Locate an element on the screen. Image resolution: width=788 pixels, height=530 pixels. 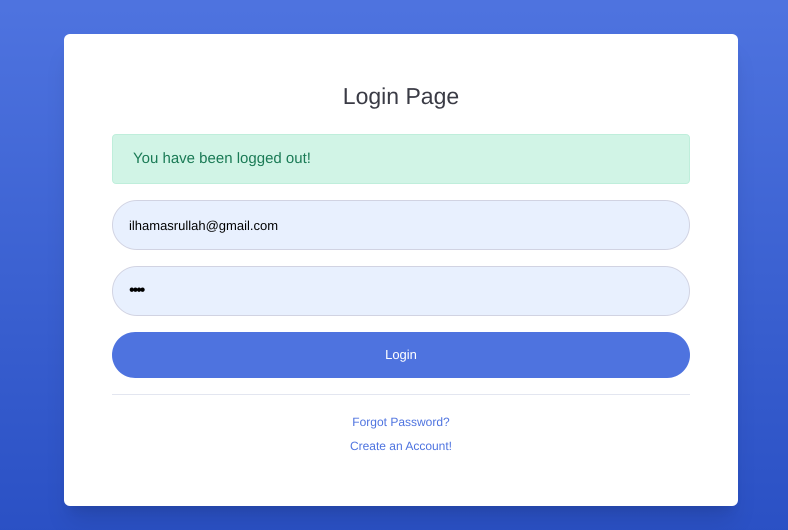
password-field: •••• is located at coordinates (401, 291).